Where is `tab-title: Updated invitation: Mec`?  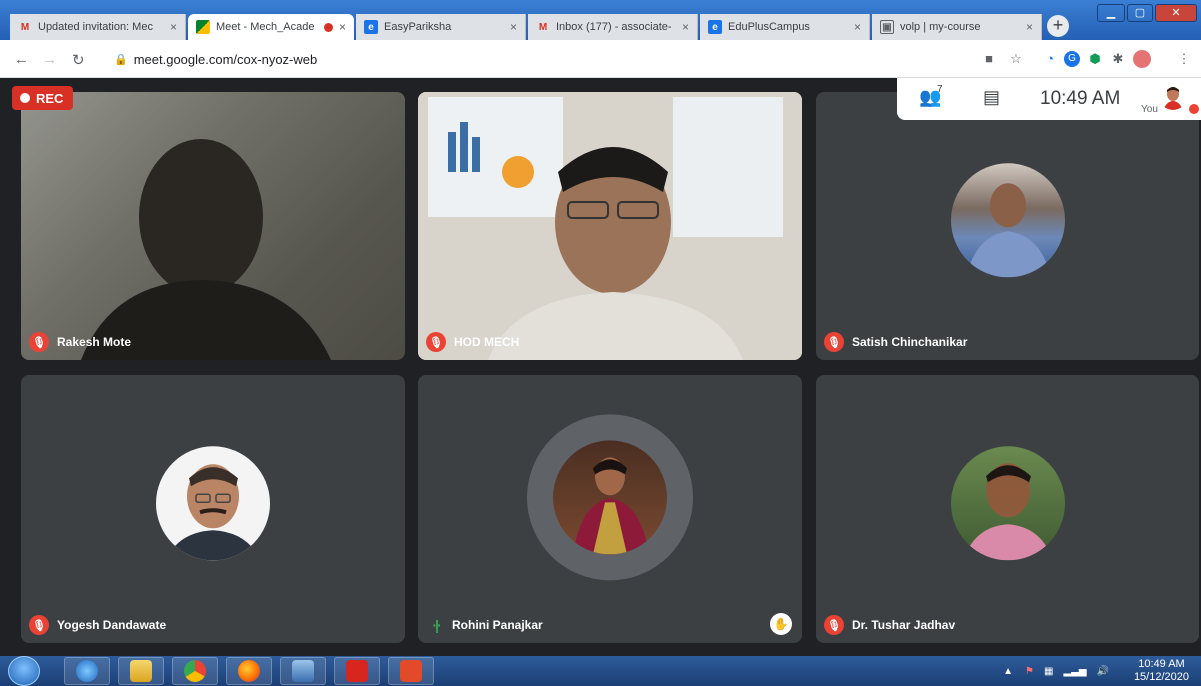
tab-title: Updated invitation: Mec is located at coordinates (95, 27).